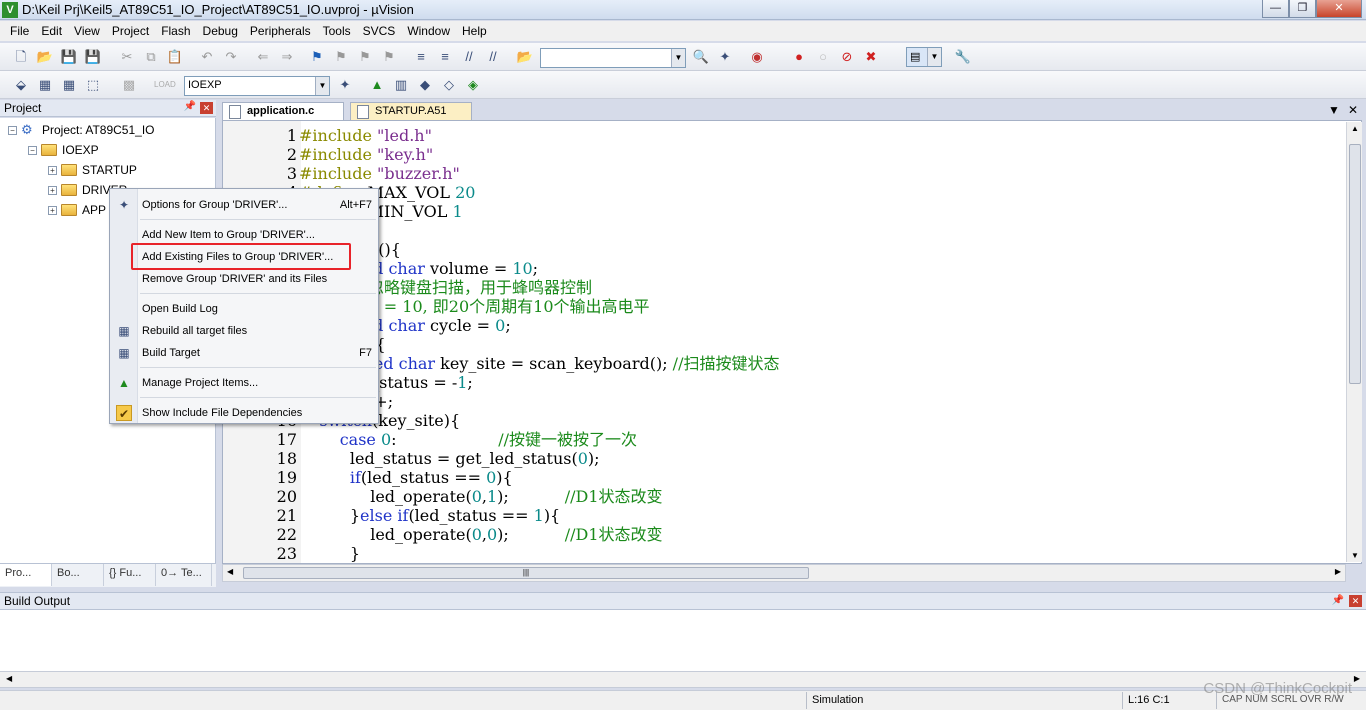  Describe the element at coordinates (283, 111) in the screenshot. I see `tab-application-c: application.c` at that location.